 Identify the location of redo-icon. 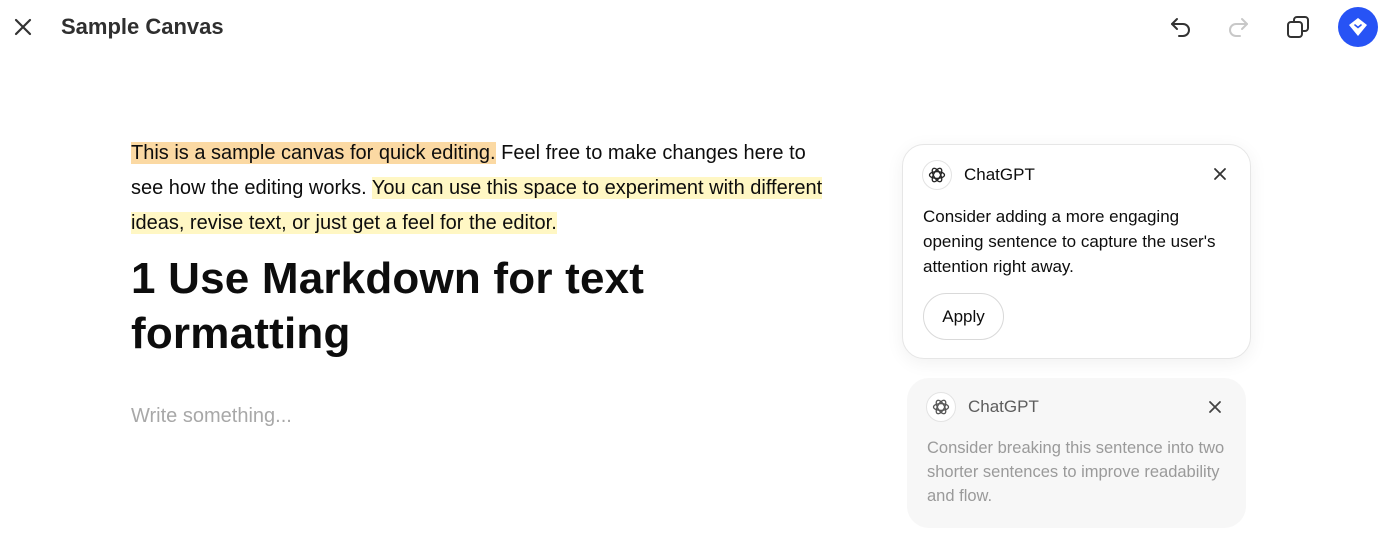
(1238, 27).